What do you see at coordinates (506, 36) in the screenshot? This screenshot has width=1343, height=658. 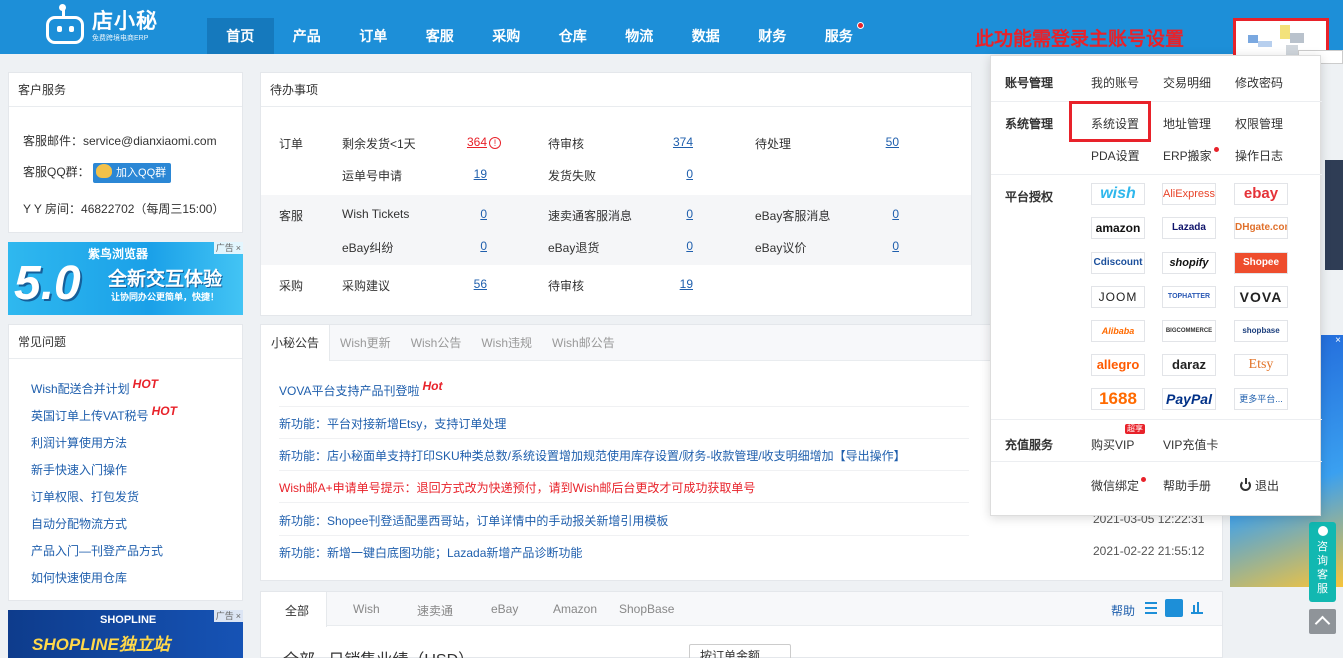 I see `nav-purchase: 采购` at bounding box center [506, 36].